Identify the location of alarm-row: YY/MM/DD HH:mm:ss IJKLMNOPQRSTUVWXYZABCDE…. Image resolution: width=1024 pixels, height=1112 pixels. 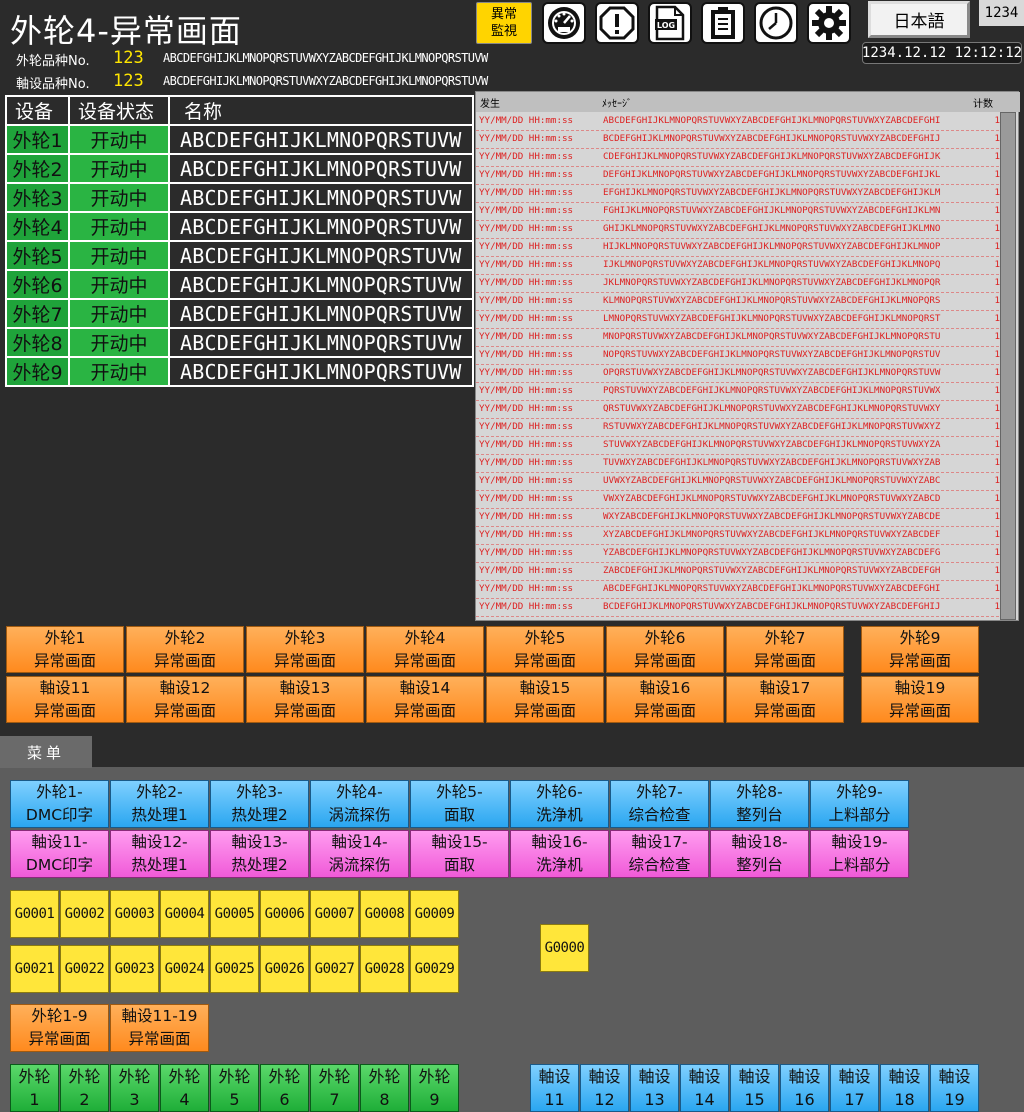
(740, 265).